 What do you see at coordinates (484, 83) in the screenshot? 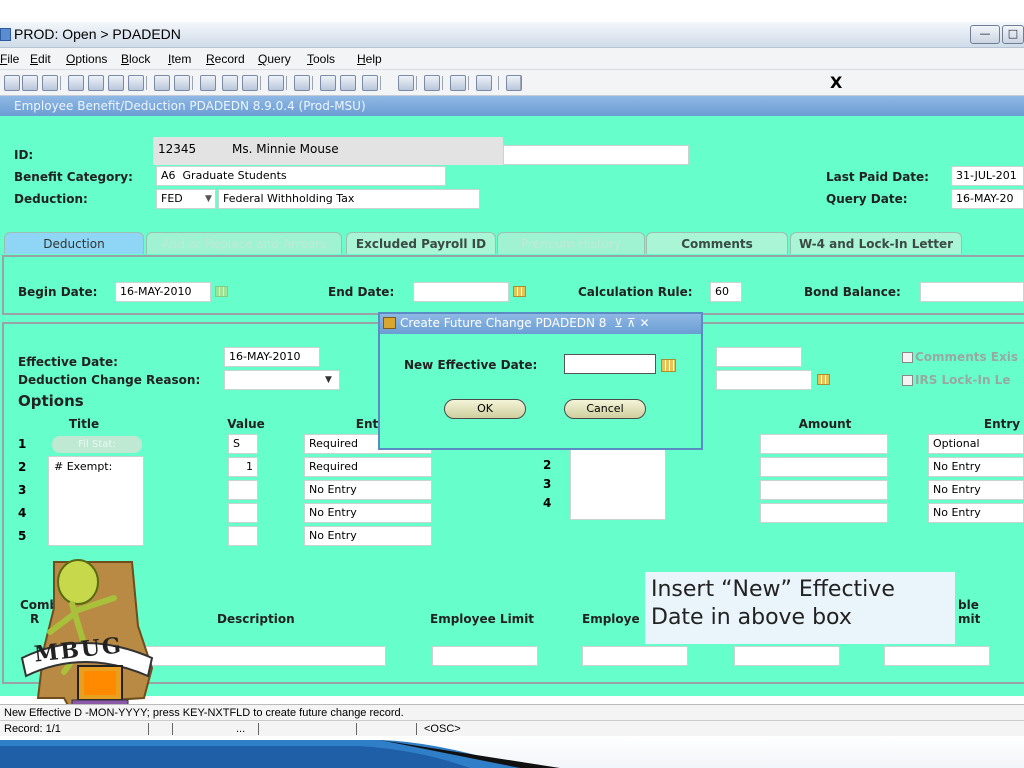
I see `info-icon` at bounding box center [484, 83].